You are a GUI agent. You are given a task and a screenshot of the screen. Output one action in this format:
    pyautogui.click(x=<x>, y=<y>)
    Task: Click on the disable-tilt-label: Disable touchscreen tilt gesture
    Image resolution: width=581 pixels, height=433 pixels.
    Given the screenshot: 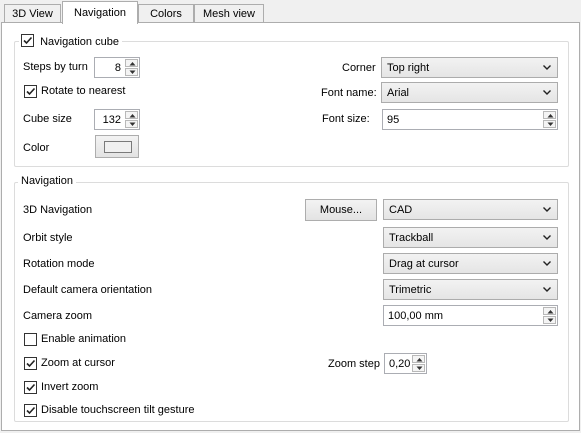 What is the action you would take?
    pyautogui.click(x=118, y=410)
    